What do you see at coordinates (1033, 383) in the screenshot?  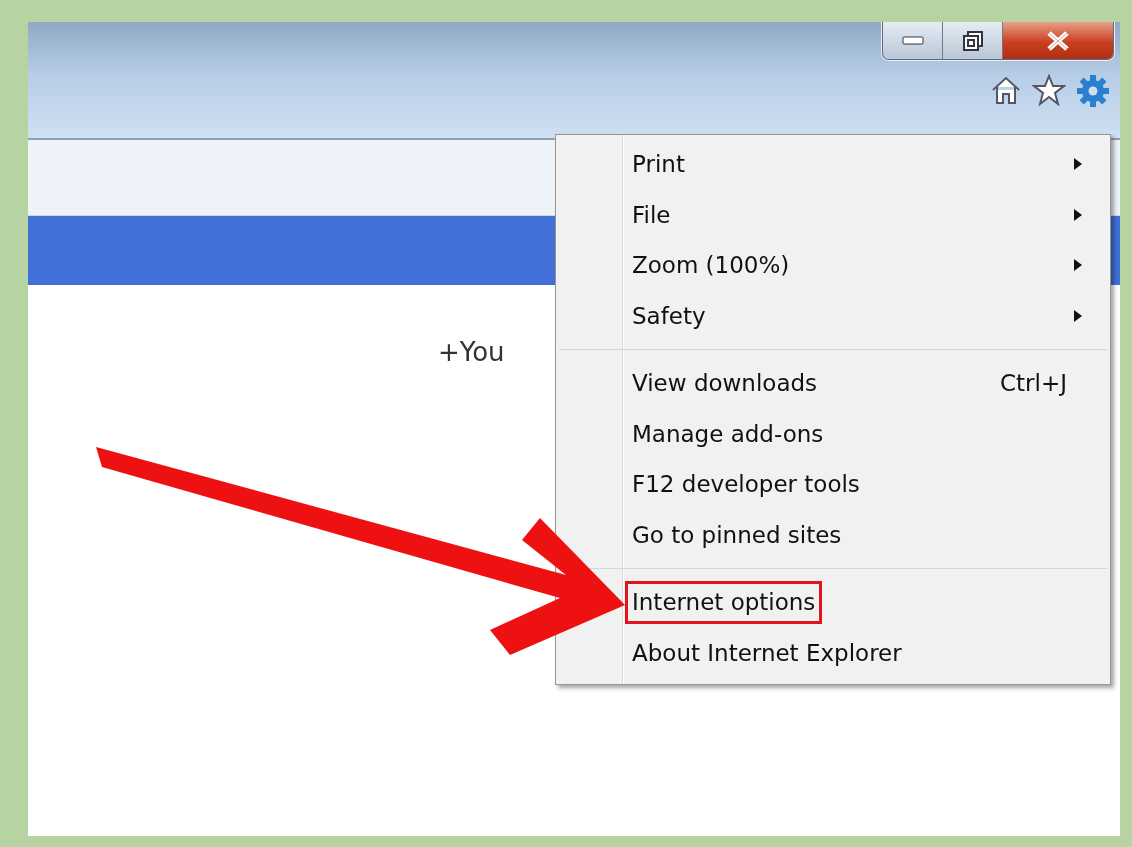 I see `shortcut-text: Ctrl+J` at bounding box center [1033, 383].